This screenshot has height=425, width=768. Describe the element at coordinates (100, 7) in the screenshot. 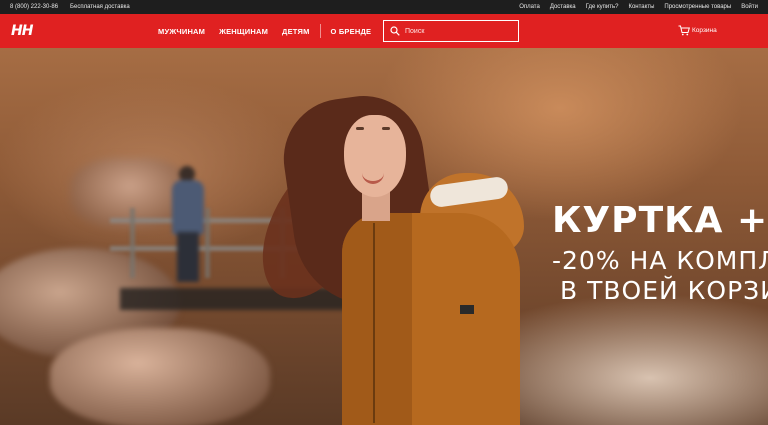

I see `free-delivery-note: Бесплатная доставка` at that location.